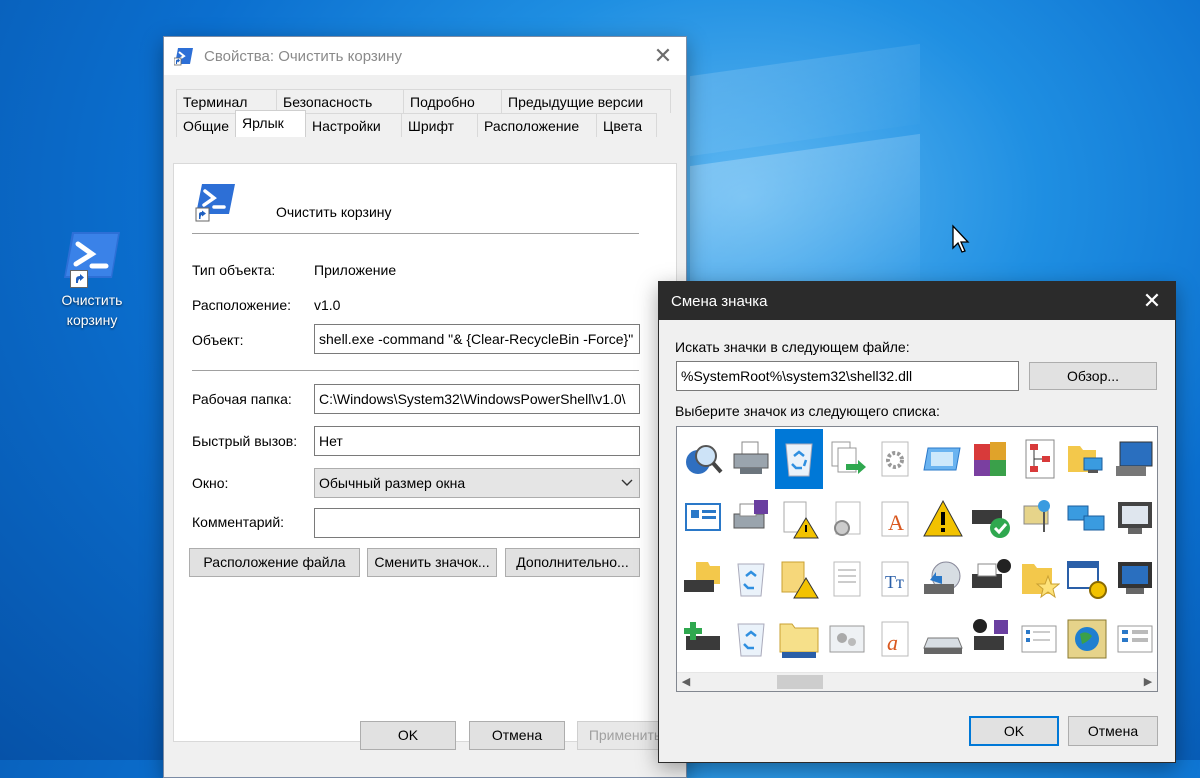  I want to click on comment-label: Комментарий:, so click(238, 522).